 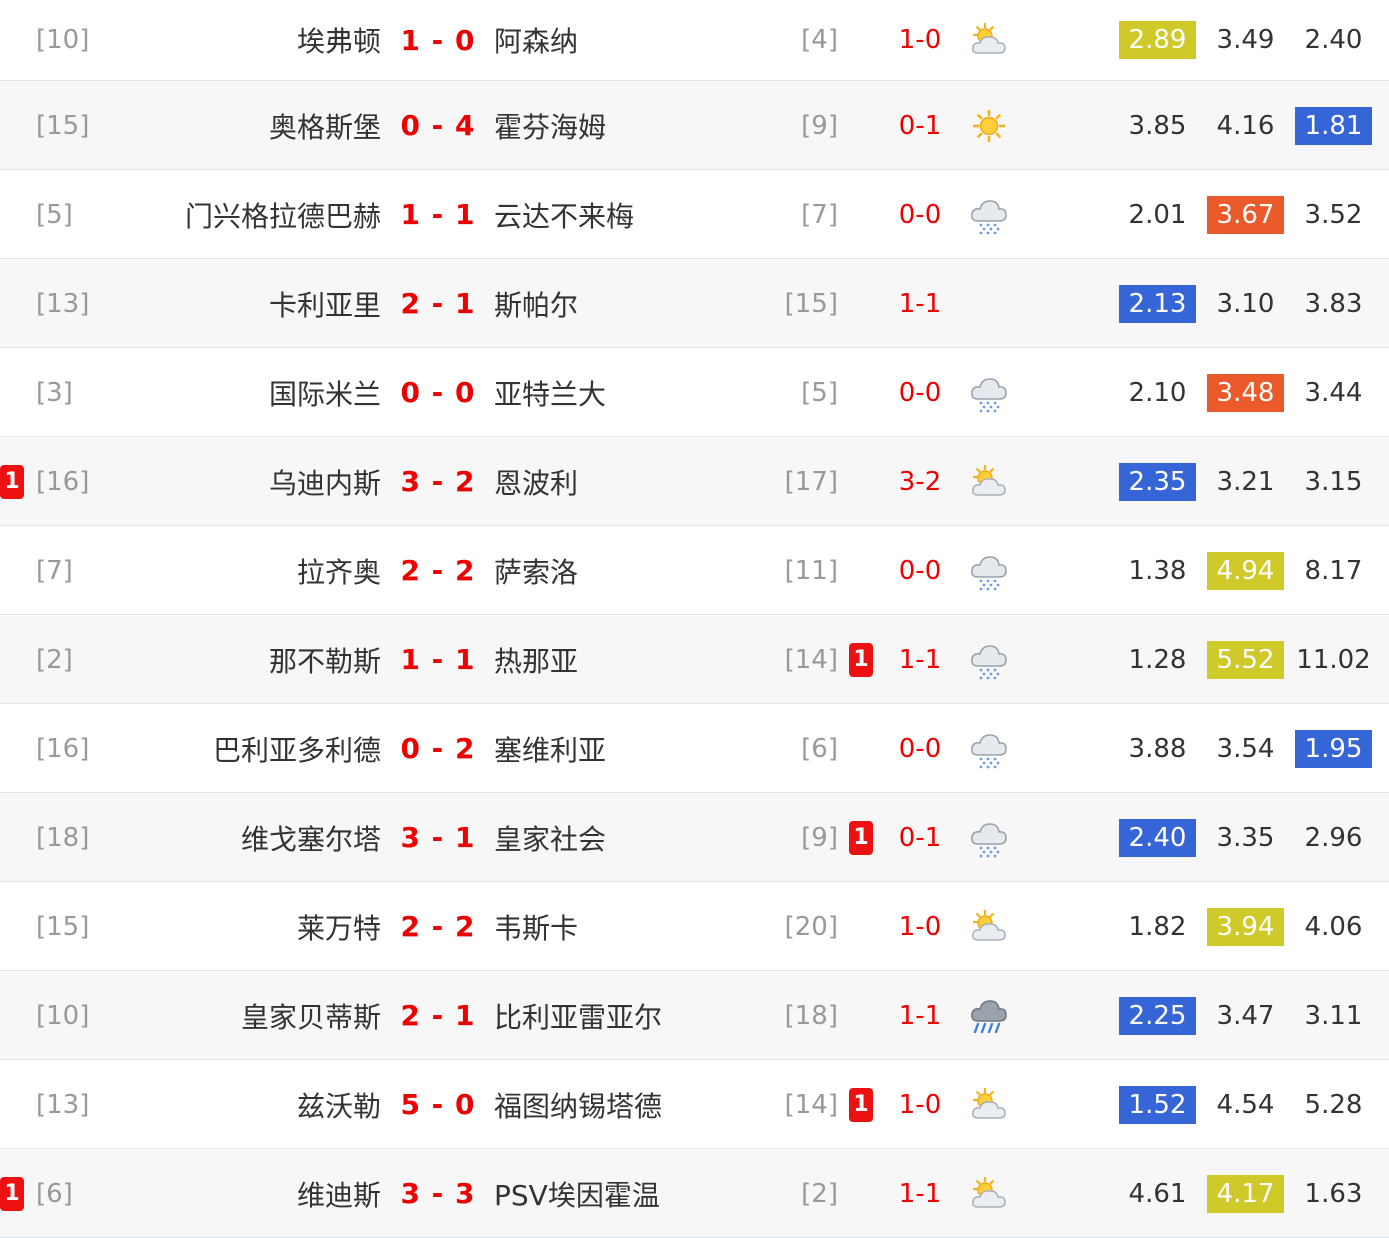 I want to click on odds-home: 2.89, so click(x=1157, y=40).